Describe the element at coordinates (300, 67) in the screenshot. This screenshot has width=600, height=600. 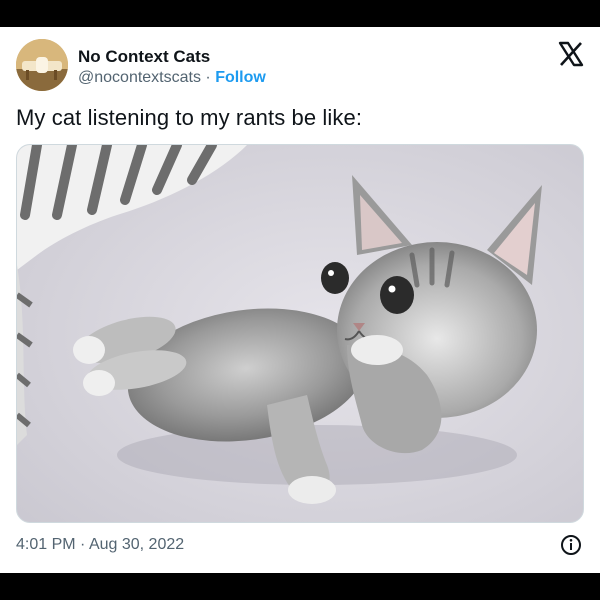
I see `tweet-header: No Context Cats @nocontextscats · Follow` at that location.